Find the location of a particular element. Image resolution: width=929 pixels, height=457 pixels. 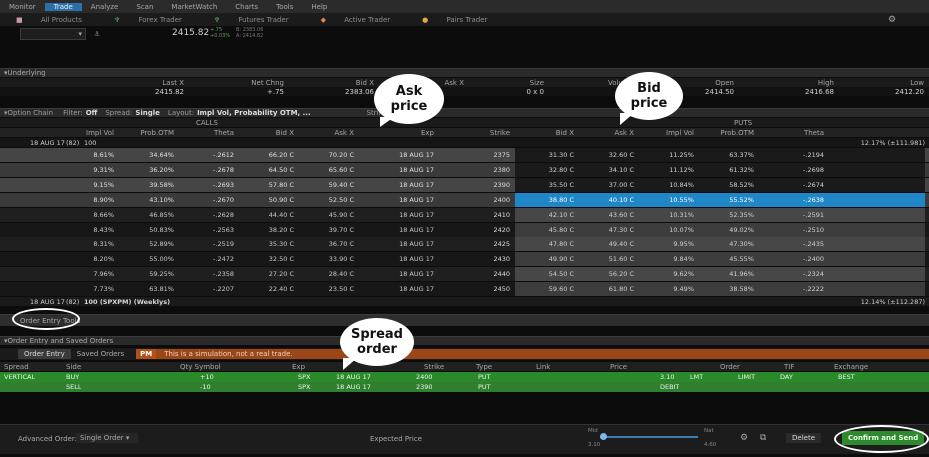

call-cell-bid: 50.90 C is located at coordinates (267, 200).